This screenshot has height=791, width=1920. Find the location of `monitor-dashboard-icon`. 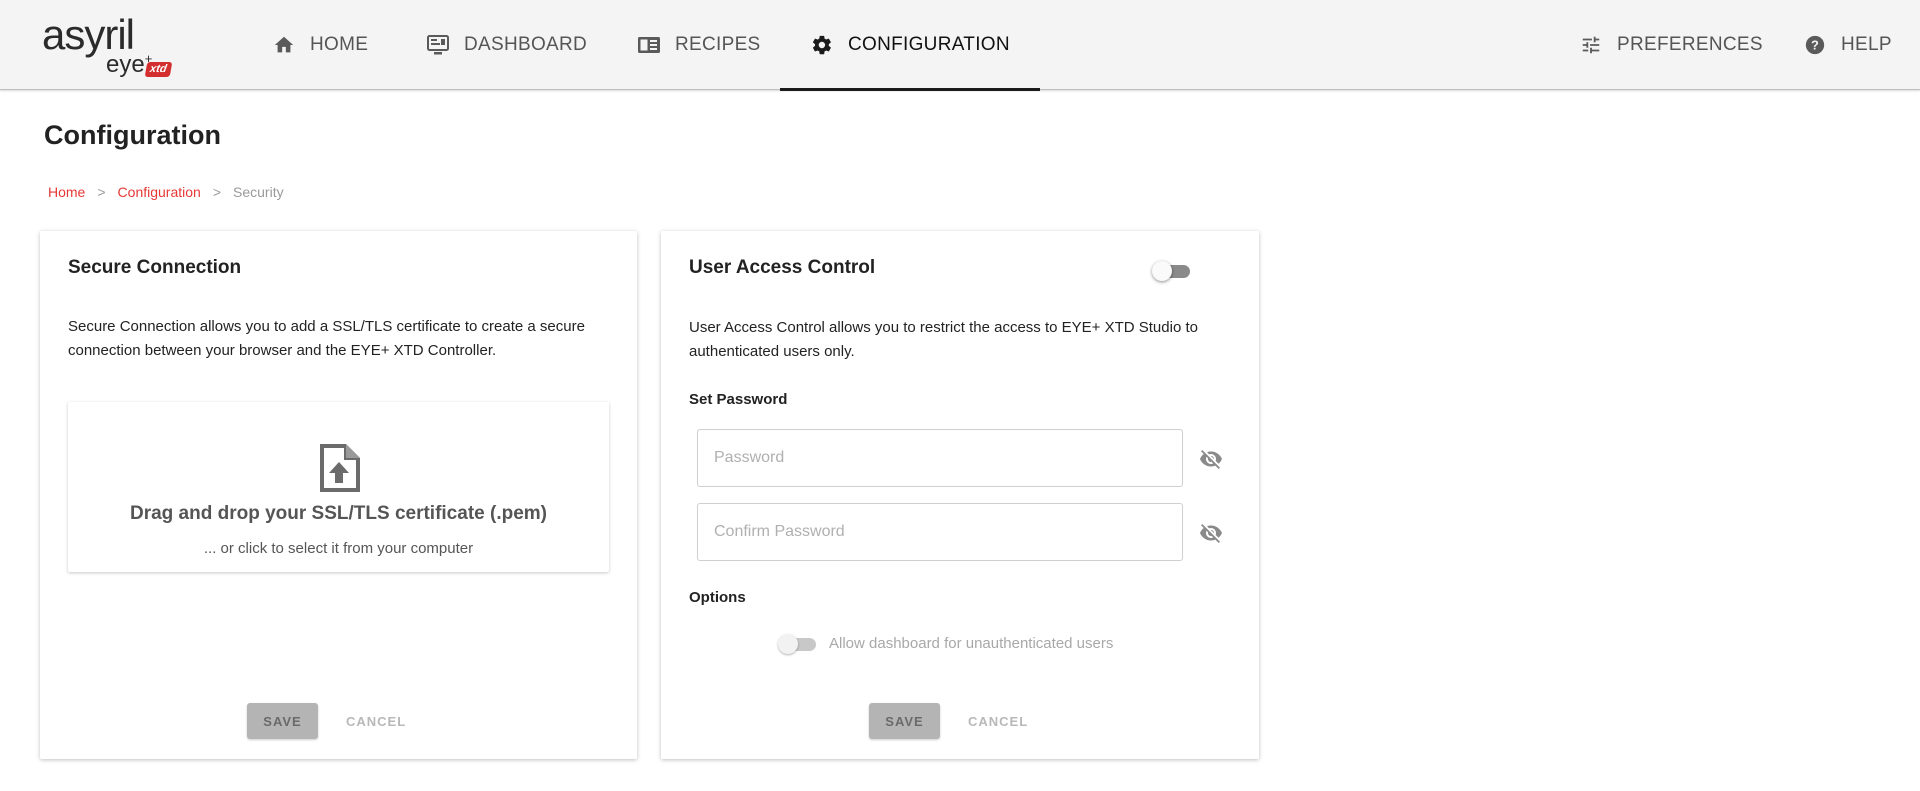

monitor-dashboard-icon is located at coordinates (438, 45).